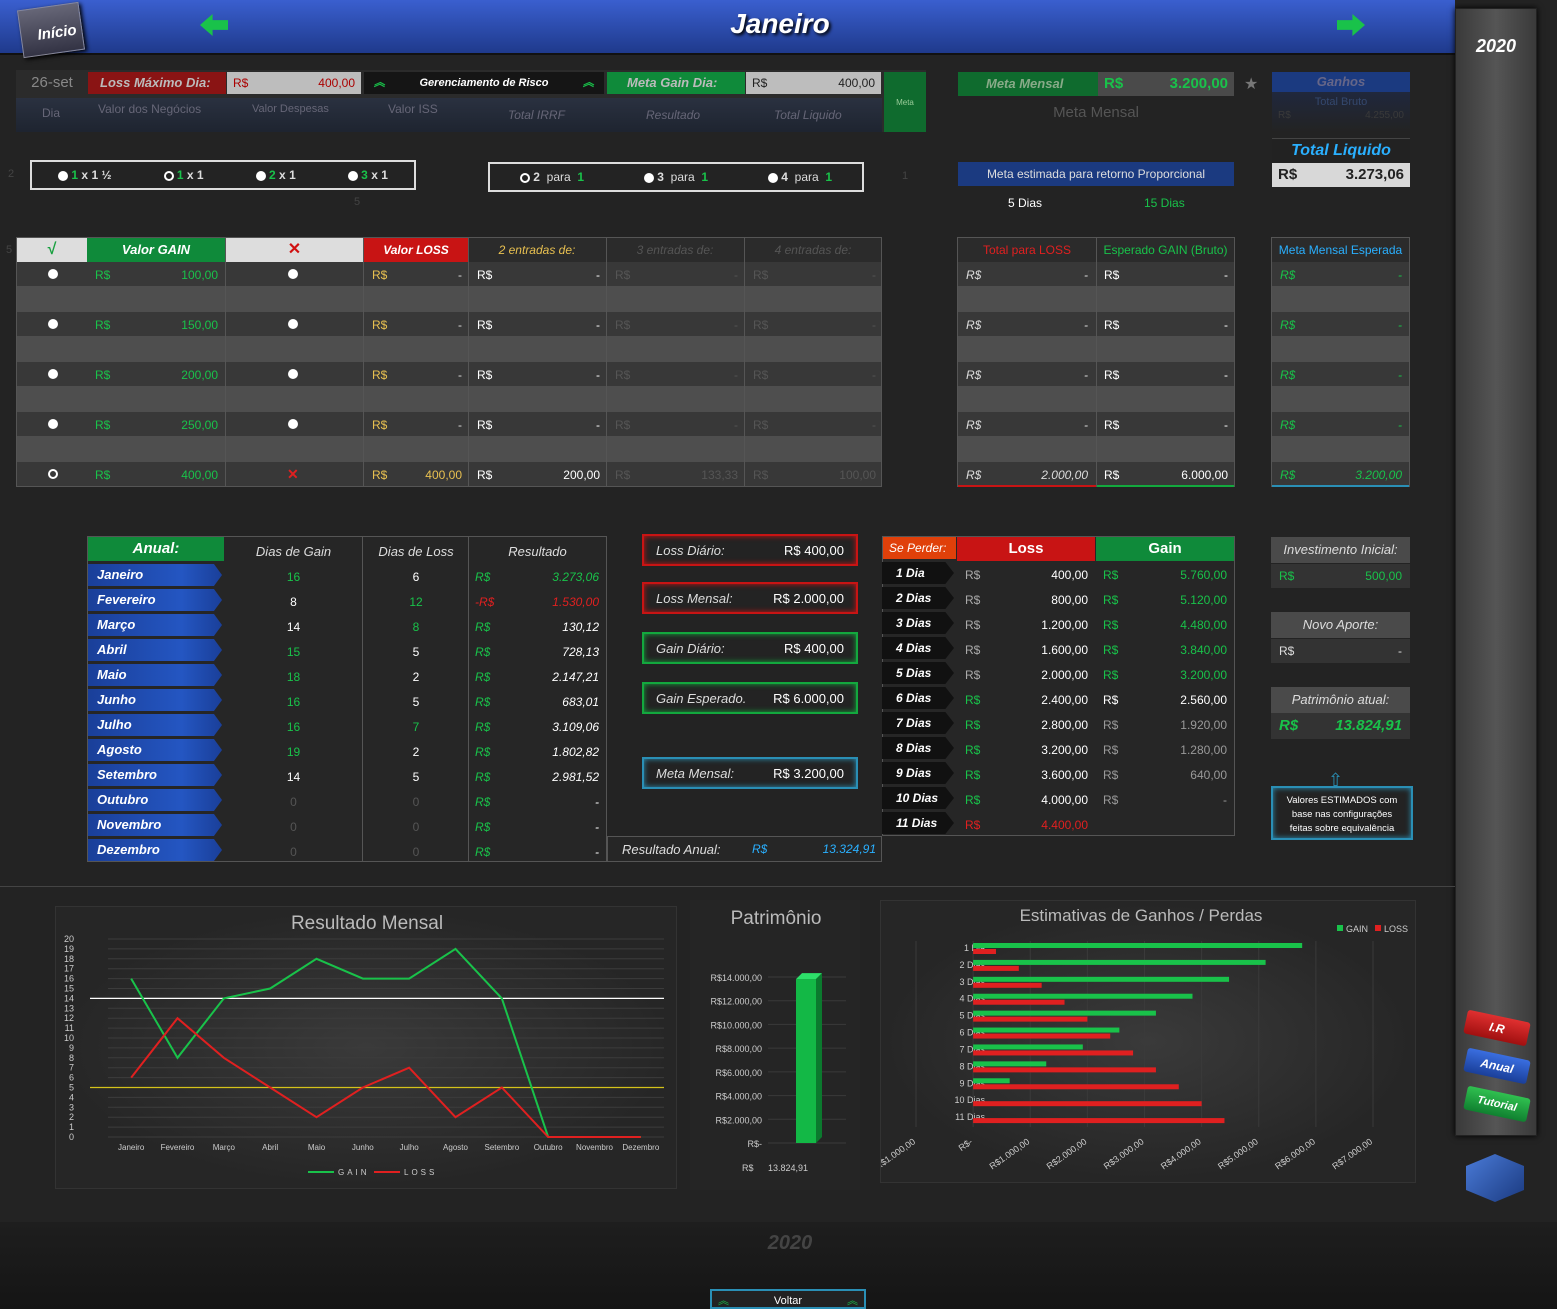 This screenshot has width=1557, height=1309. I want to click on esperado-value: -, so click(1226, 275).